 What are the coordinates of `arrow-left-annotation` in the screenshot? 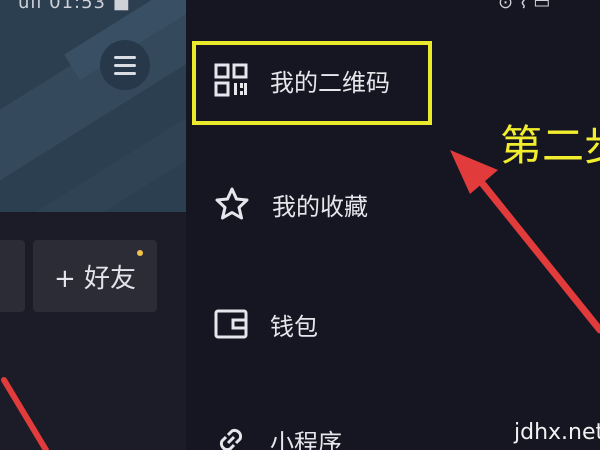 It's located at (25, 413).